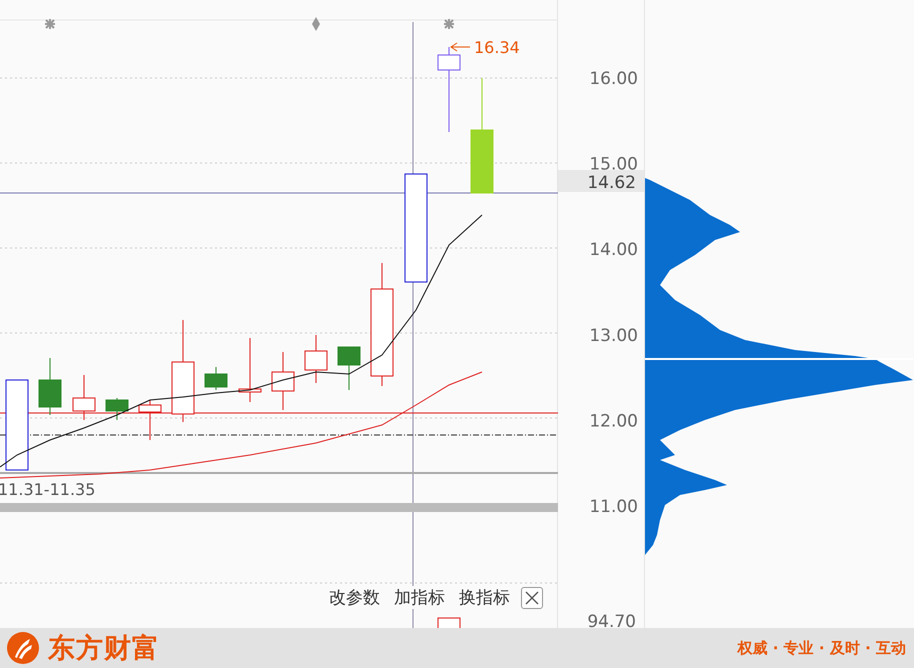  Describe the element at coordinates (419, 597) in the screenshot. I see `indicator-button: 加指标` at that location.